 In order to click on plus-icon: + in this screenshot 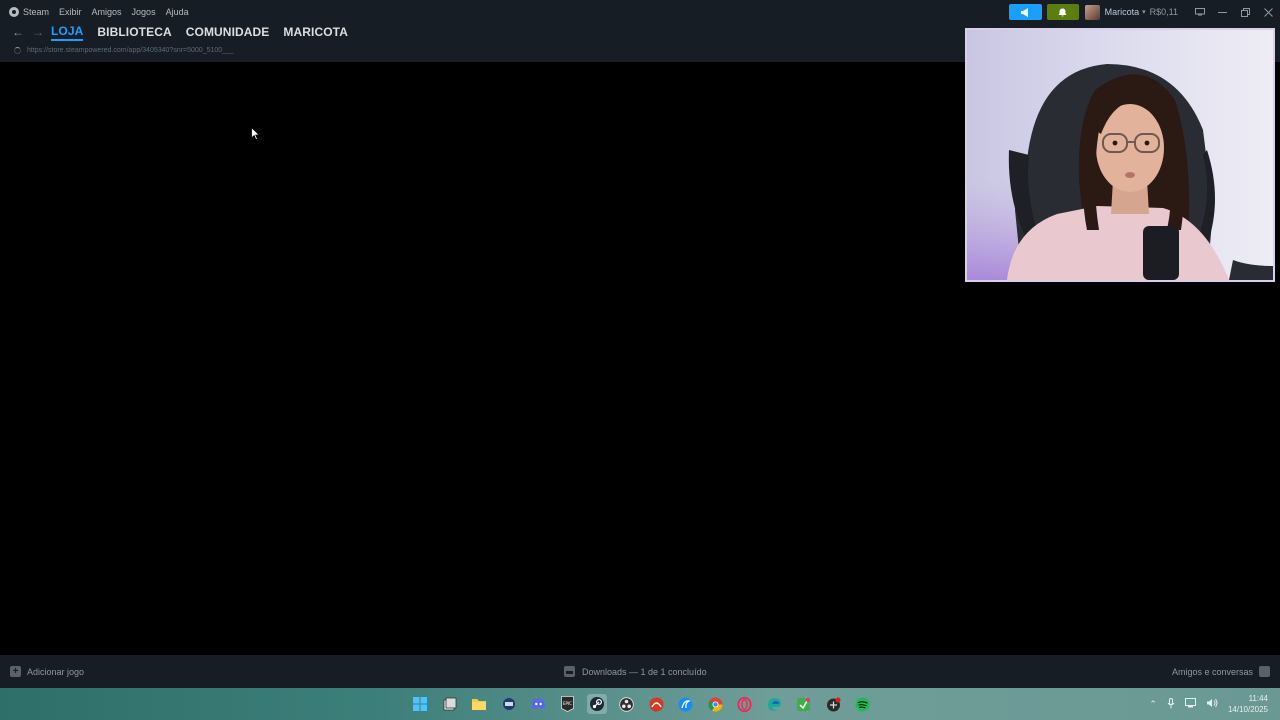, I will do `click(15, 671)`.